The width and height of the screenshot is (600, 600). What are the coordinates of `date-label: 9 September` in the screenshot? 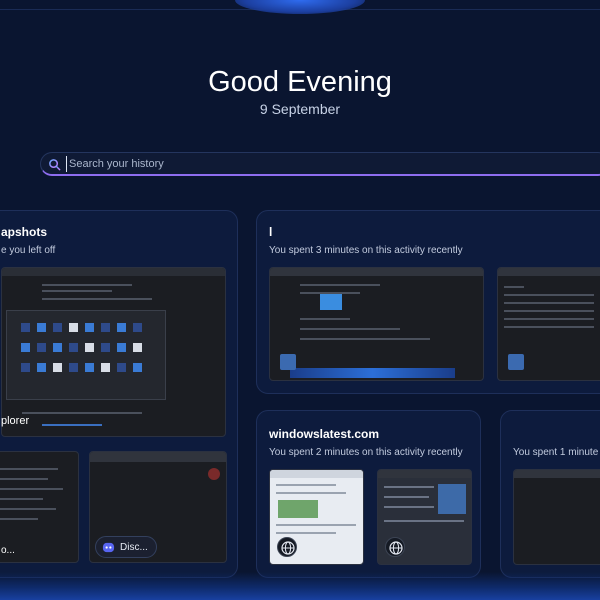 It's located at (300, 109).